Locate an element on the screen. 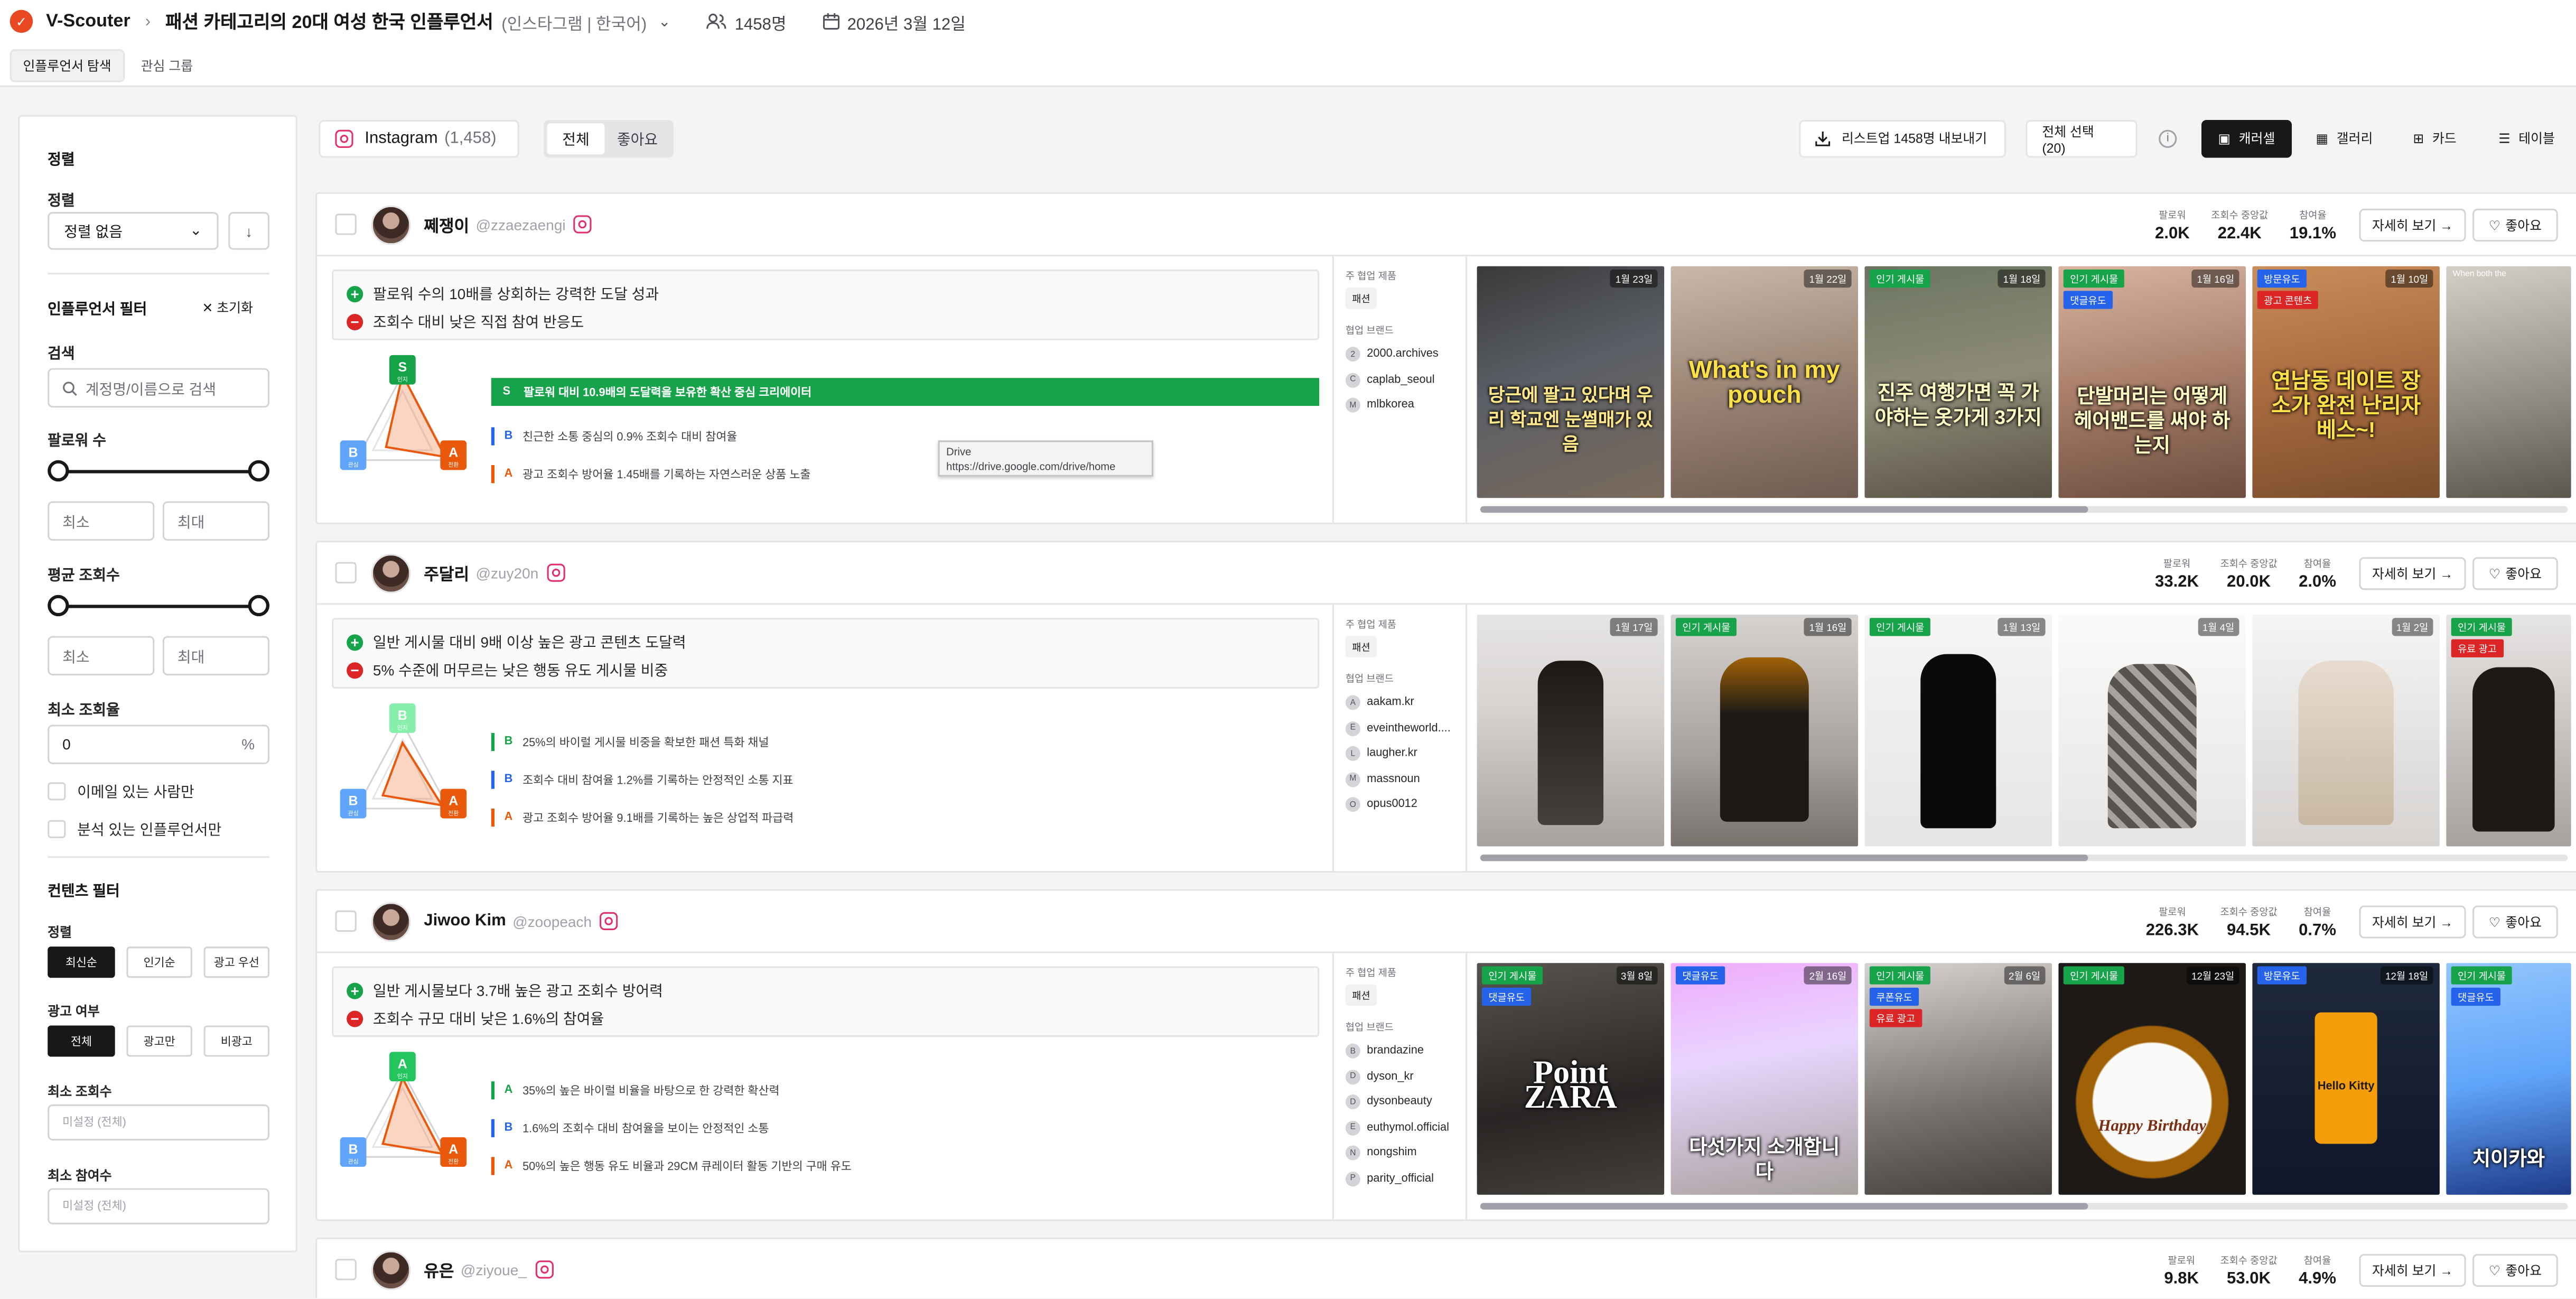 Image resolution: width=2576 pixels, height=1299 pixels. content-sort-popular: 인기순 is located at coordinates (159, 962).